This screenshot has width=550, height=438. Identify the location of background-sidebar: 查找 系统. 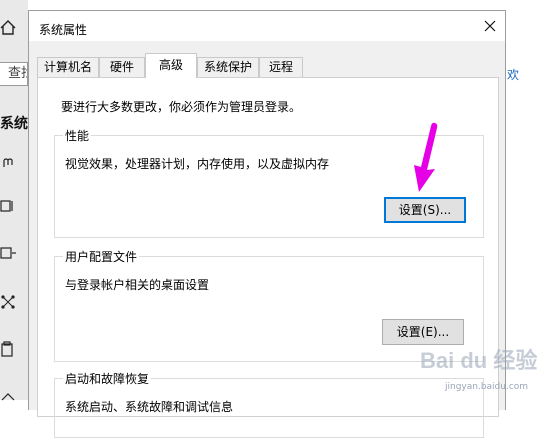
(14, 200).